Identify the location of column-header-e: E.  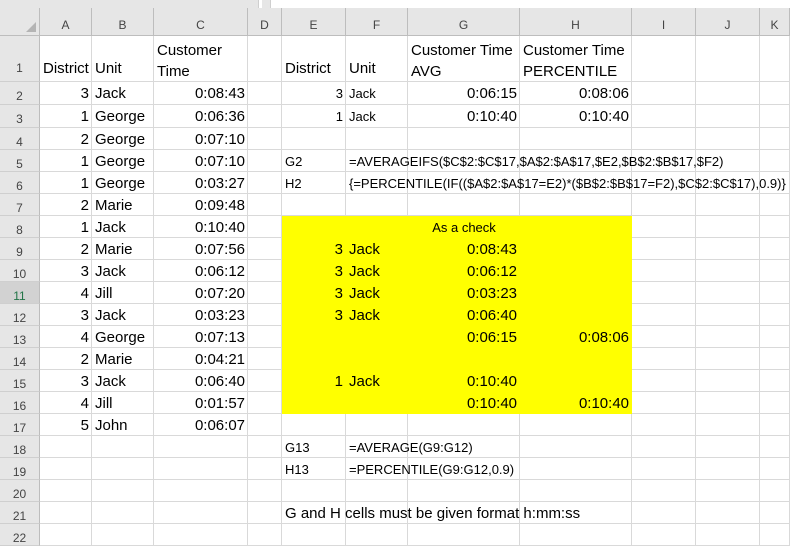
(314, 22).